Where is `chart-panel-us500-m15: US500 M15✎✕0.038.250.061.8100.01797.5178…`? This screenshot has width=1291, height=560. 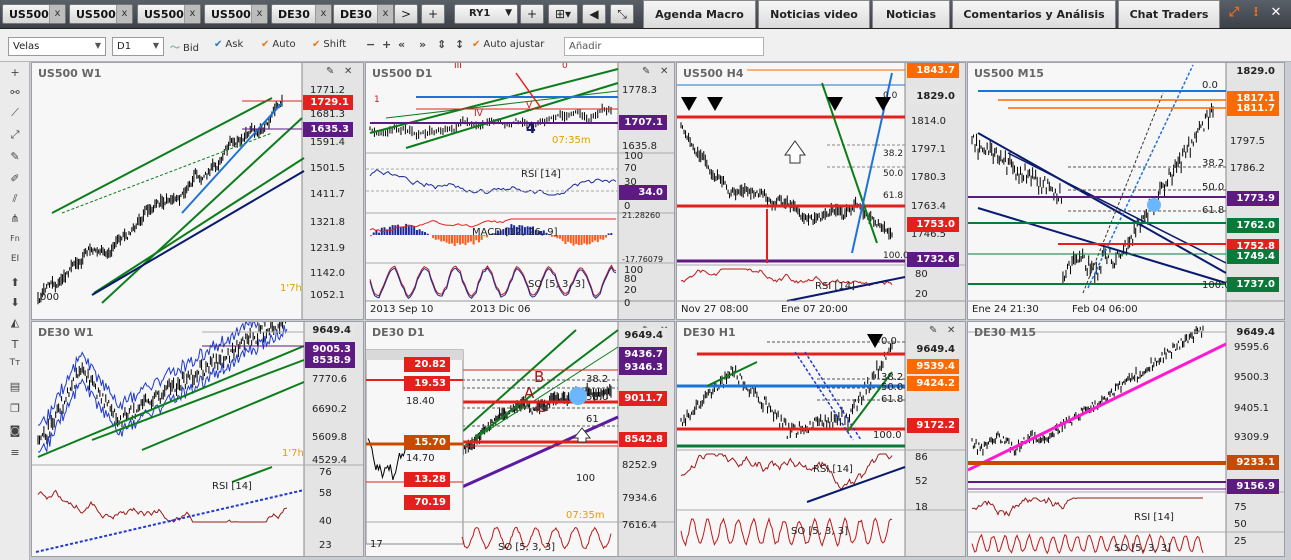
chart-panel-us500-m15: US500 M15✎✕0.038.250.061.8100.01797.5178… is located at coordinates (1126, 191).